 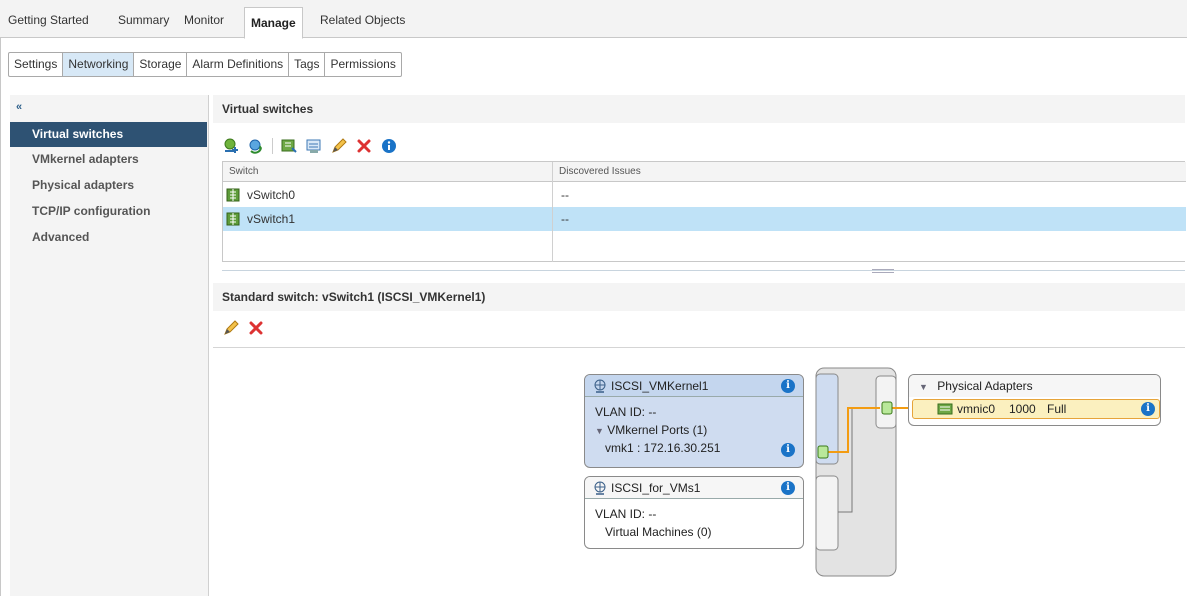 I want to click on tab-related-objects: Related Objects, so click(x=362, y=20).